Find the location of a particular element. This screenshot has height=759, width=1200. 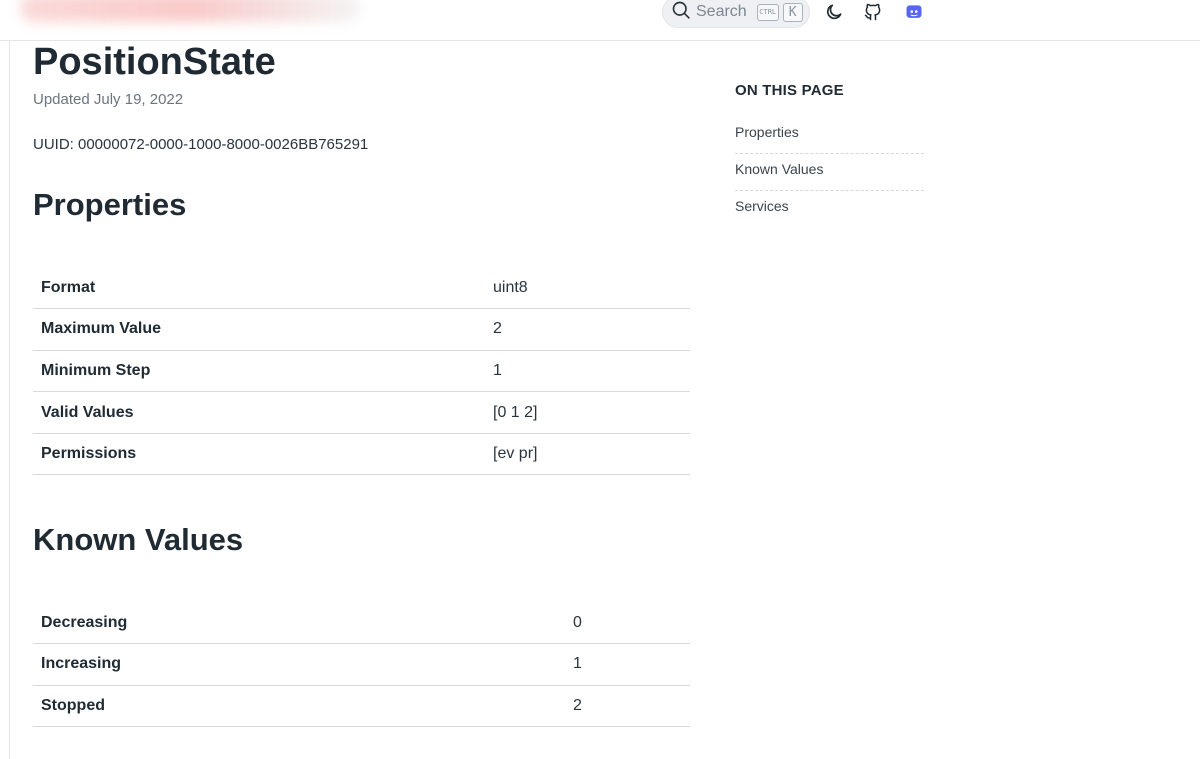

toc-item-known-values: Known Values is located at coordinates (829, 172).